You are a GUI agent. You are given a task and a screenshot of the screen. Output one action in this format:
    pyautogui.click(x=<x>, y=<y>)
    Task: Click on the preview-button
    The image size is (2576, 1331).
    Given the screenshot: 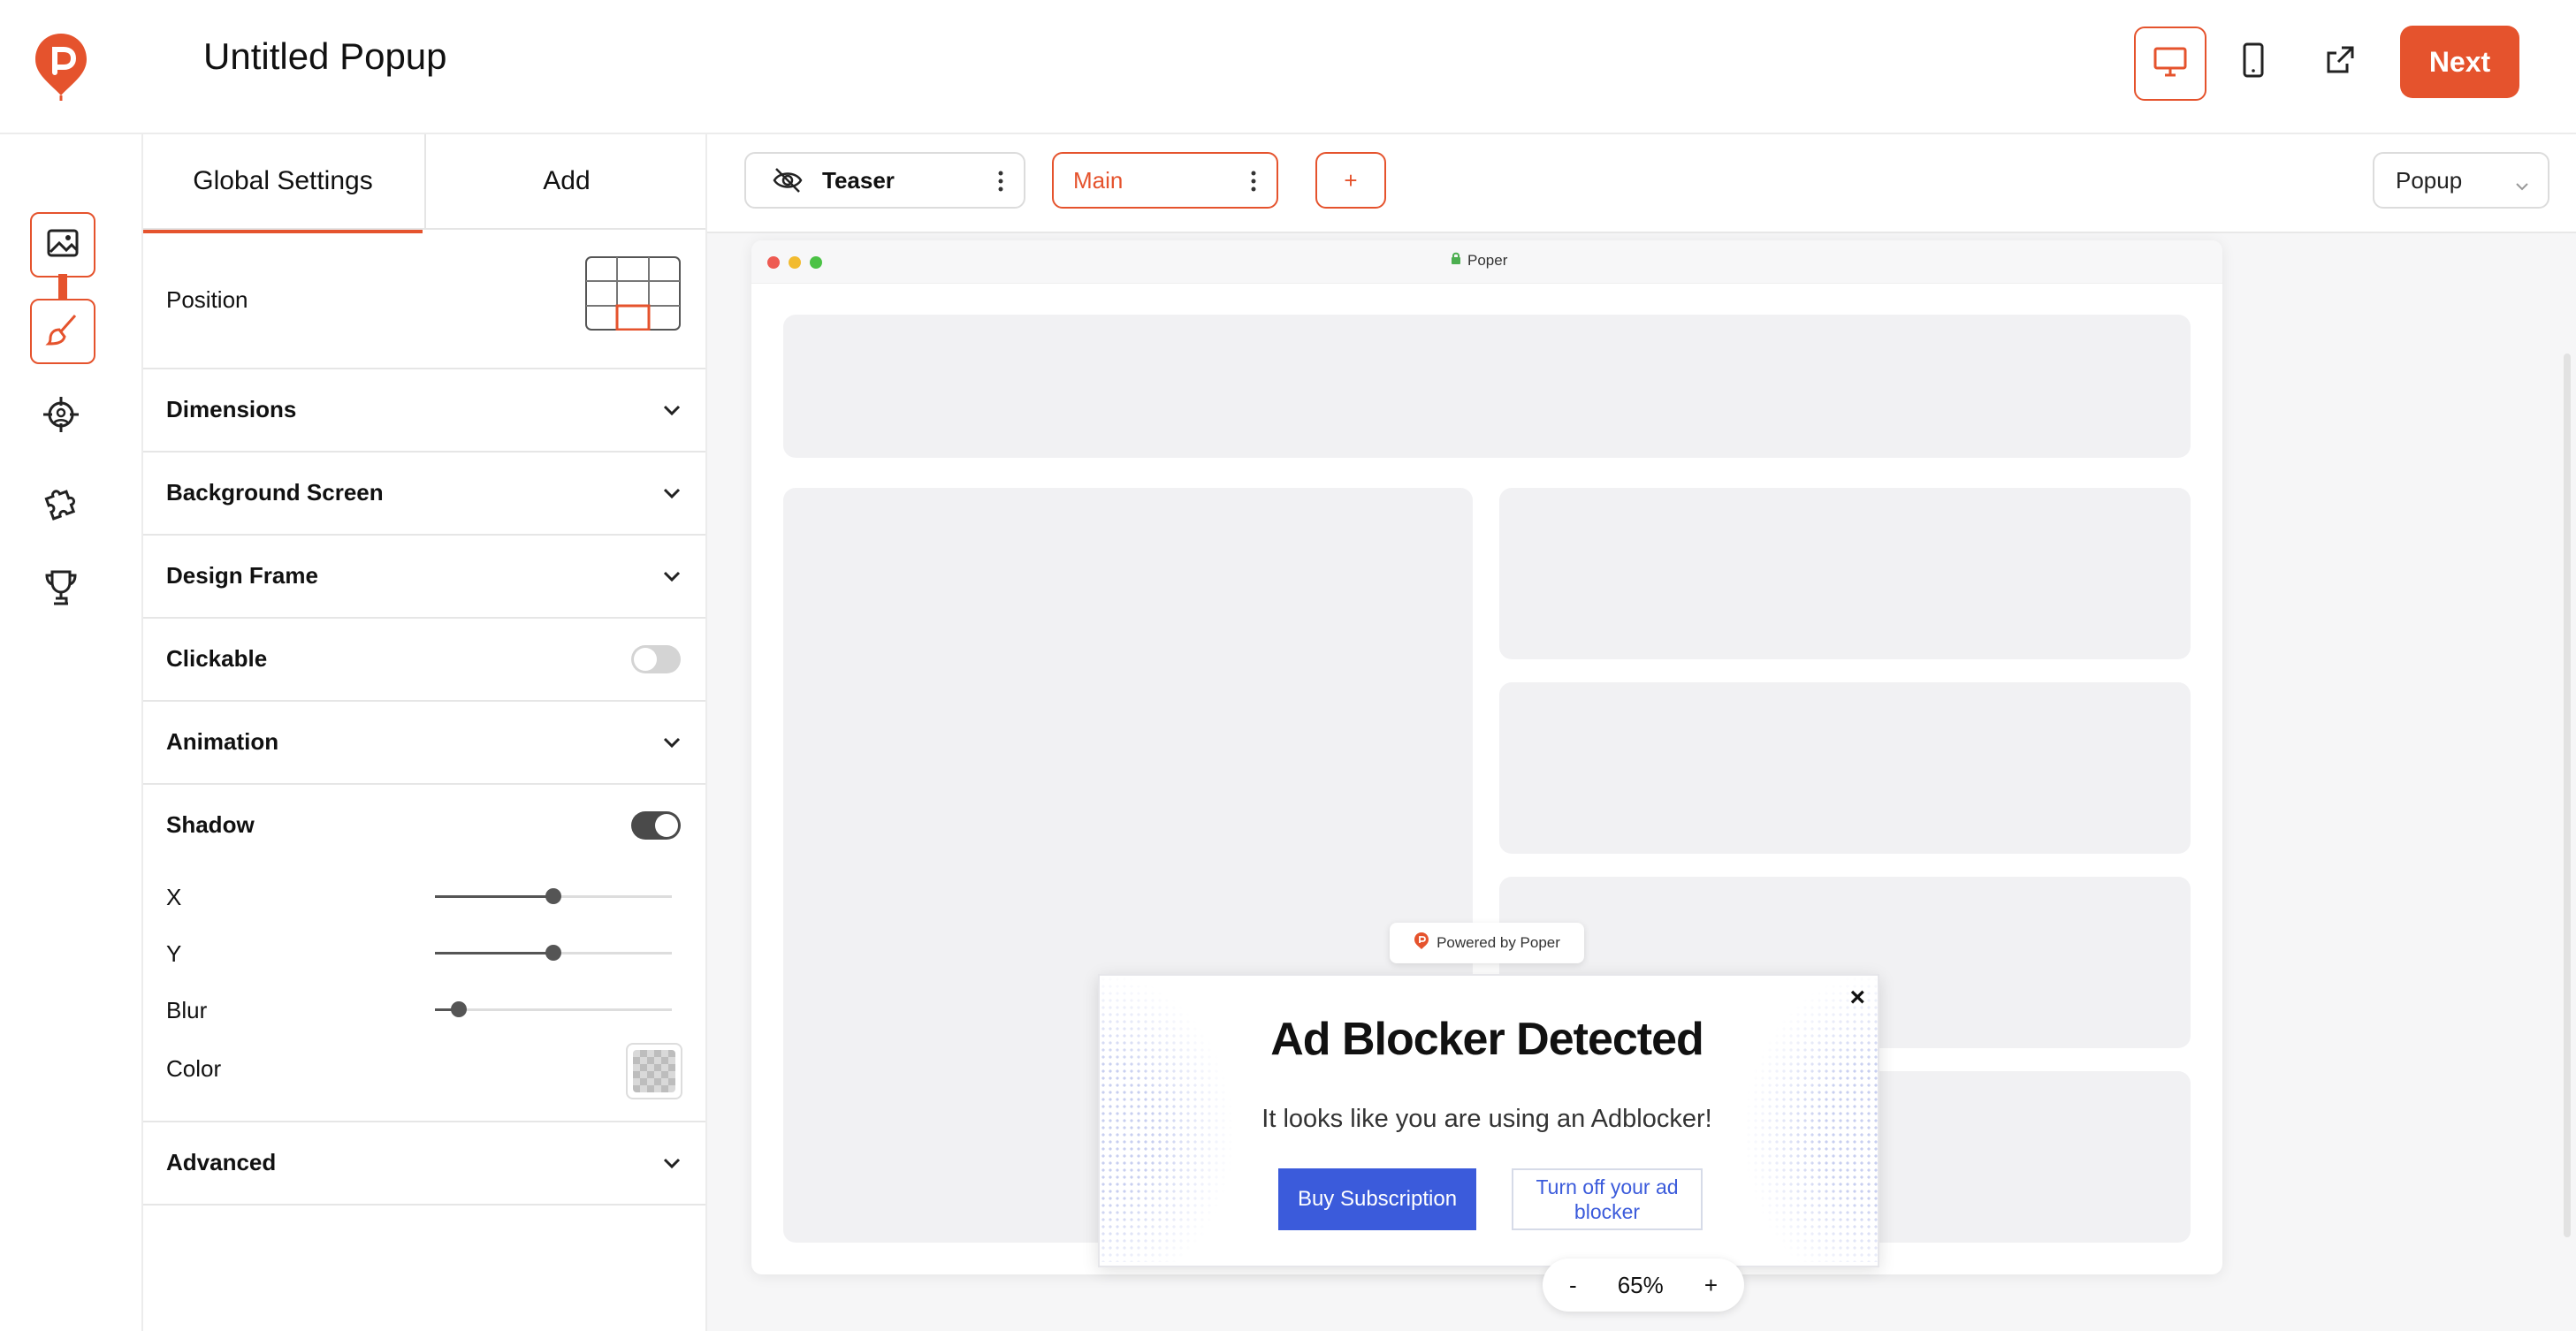 What is the action you would take?
    pyautogui.click(x=2339, y=62)
    